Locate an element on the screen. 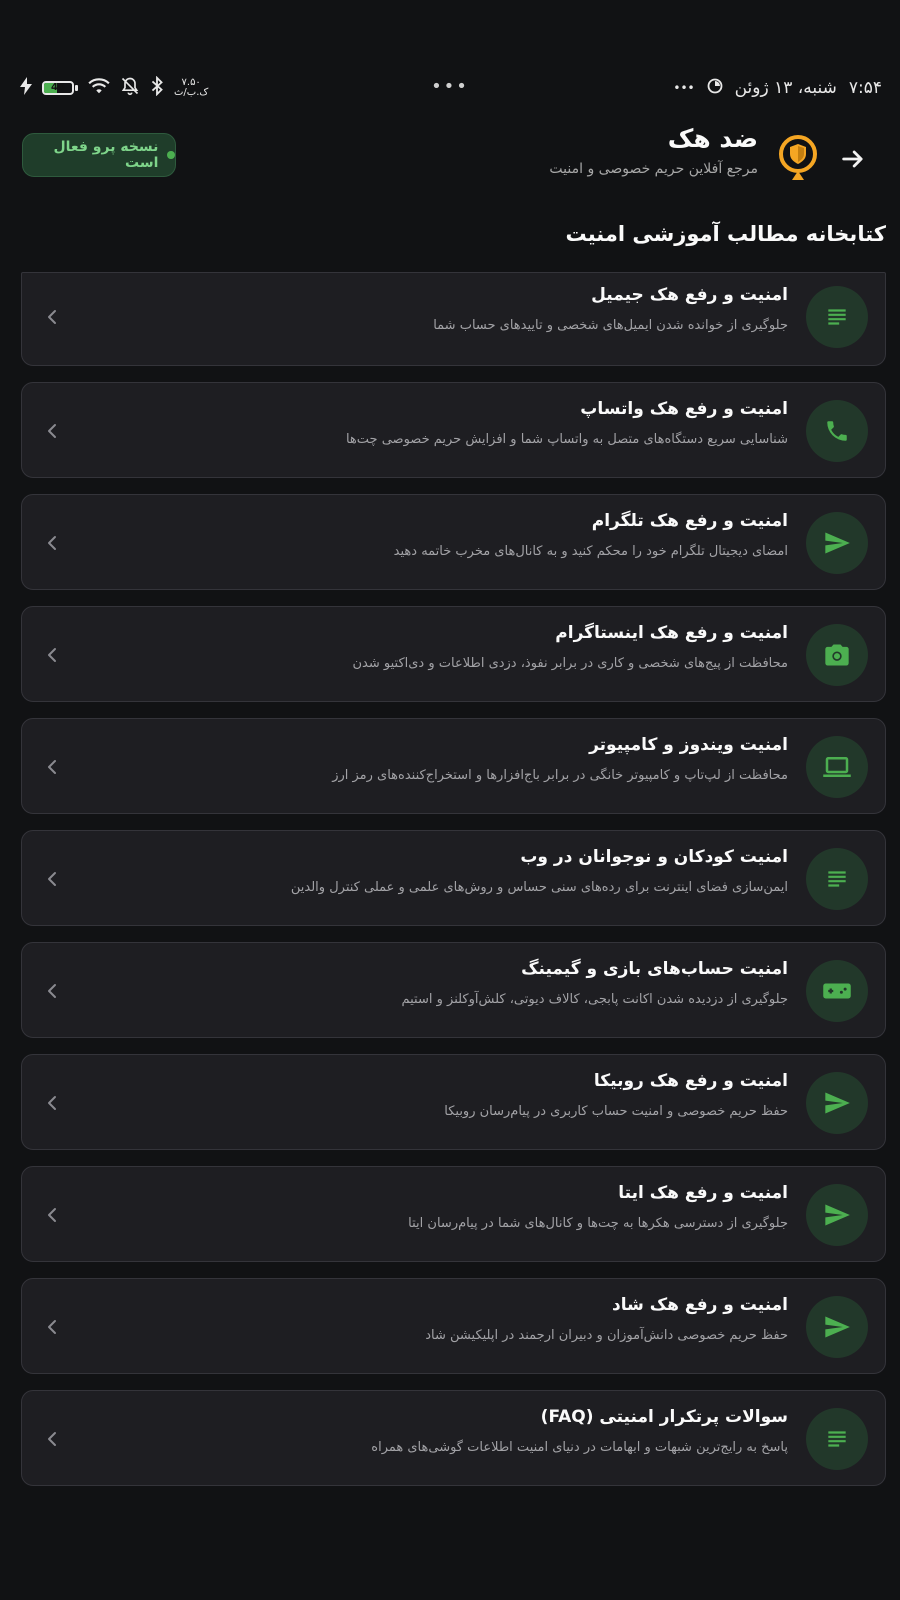 The width and height of the screenshot is (900, 1600). article-title: امنیت و رفع هک ایتا is located at coordinates (703, 1193).